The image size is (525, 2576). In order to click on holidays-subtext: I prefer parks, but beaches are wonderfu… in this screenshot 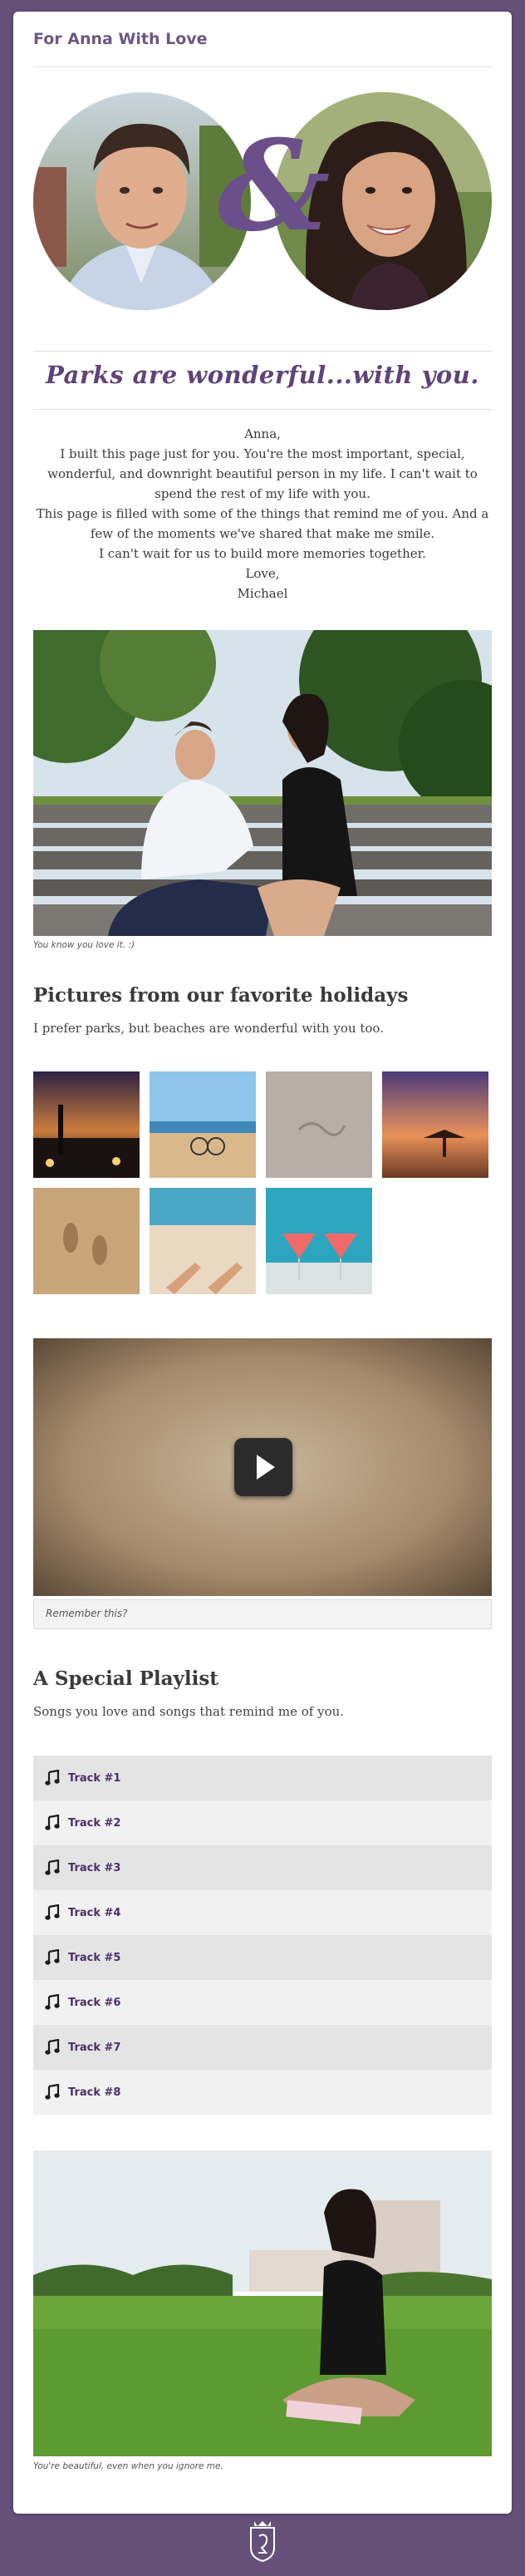, I will do `click(208, 1028)`.